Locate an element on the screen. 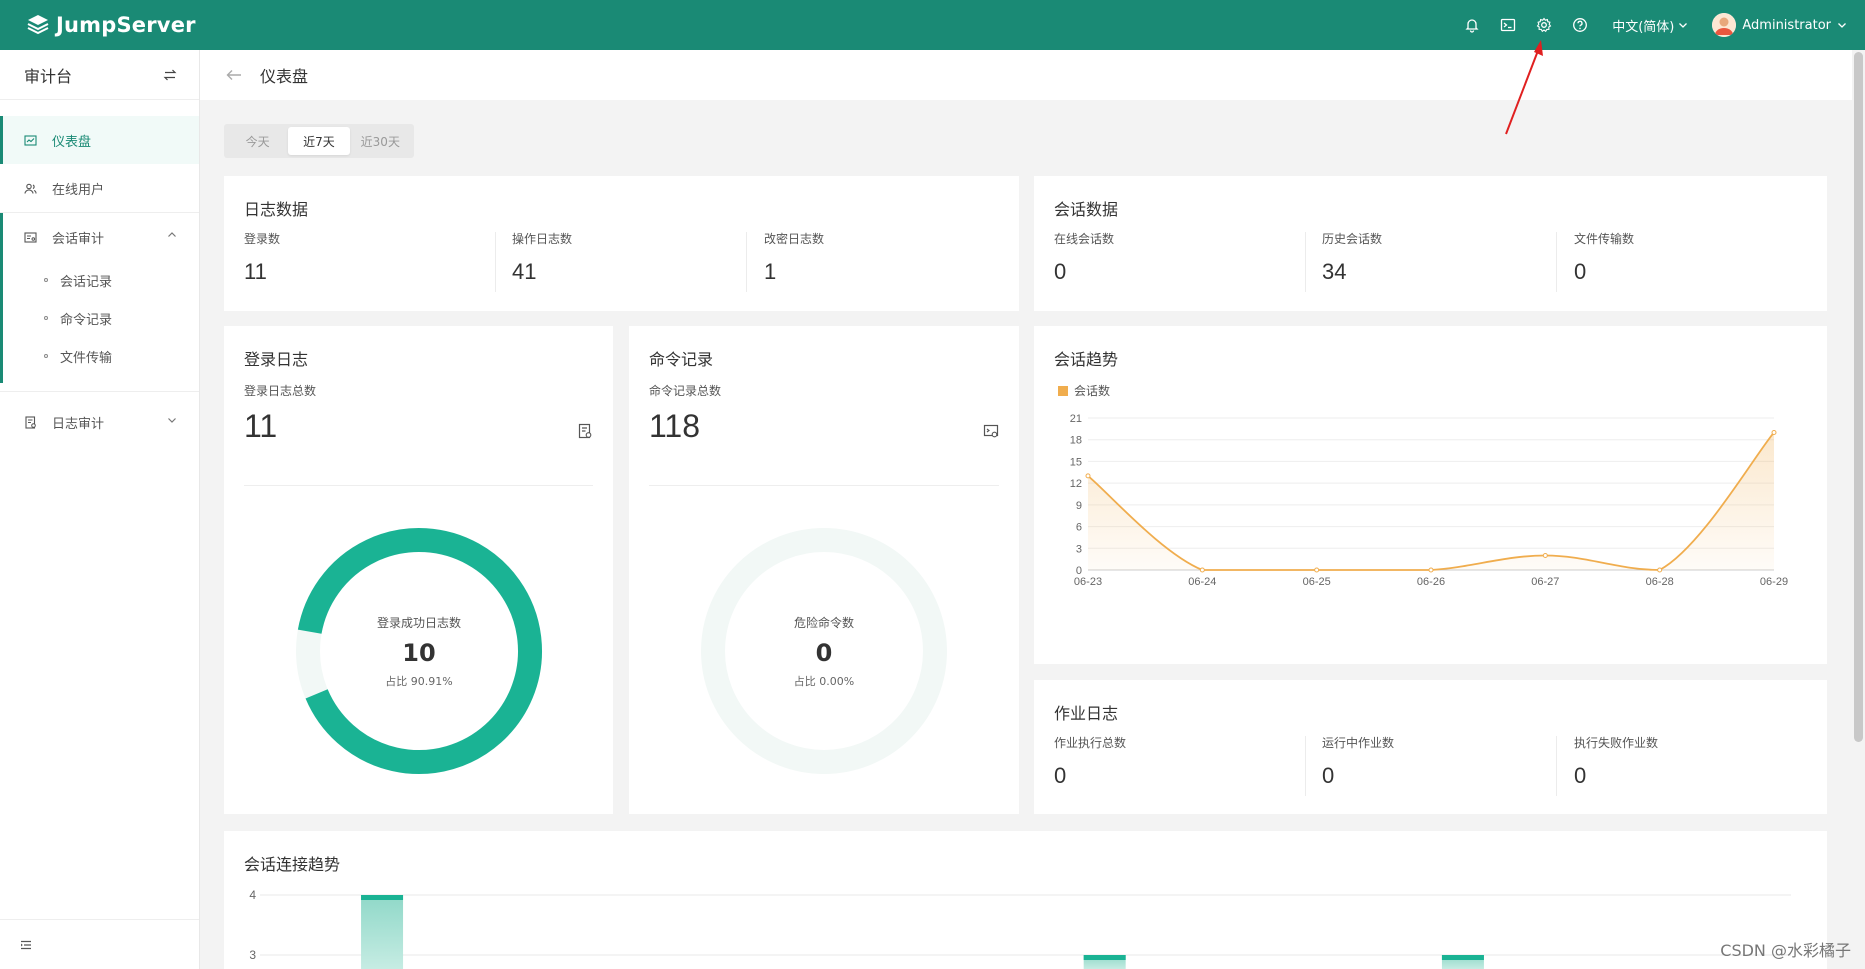  stat-online-sessions: 在线会话数 0 is located at coordinates (1084, 259).